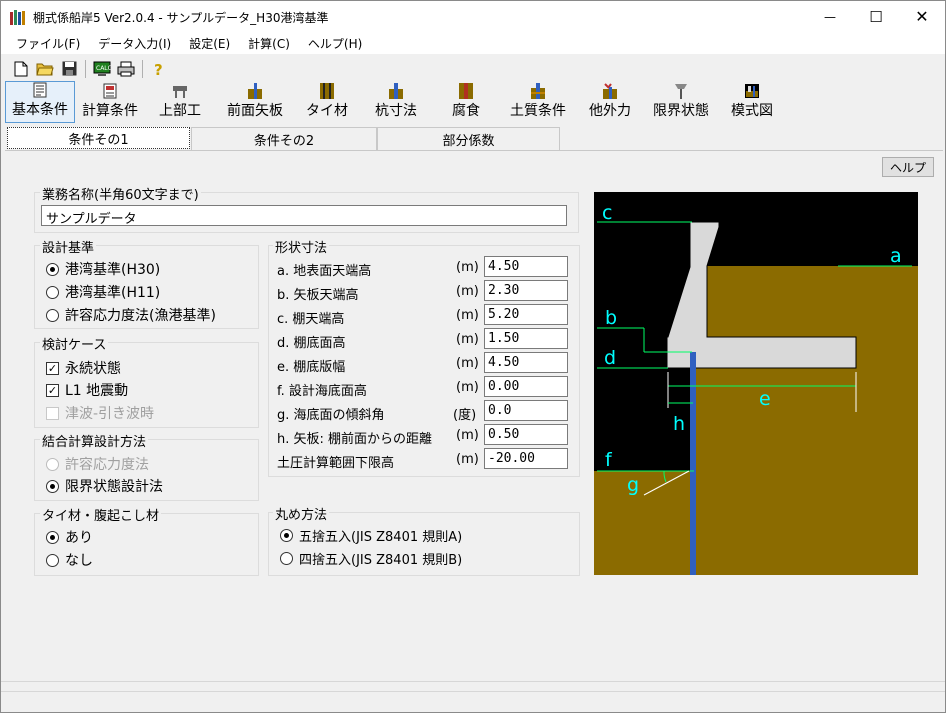 The image size is (946, 713). What do you see at coordinates (526, 314) in the screenshot?
I see `dim-c-input: 5.20` at bounding box center [526, 314].